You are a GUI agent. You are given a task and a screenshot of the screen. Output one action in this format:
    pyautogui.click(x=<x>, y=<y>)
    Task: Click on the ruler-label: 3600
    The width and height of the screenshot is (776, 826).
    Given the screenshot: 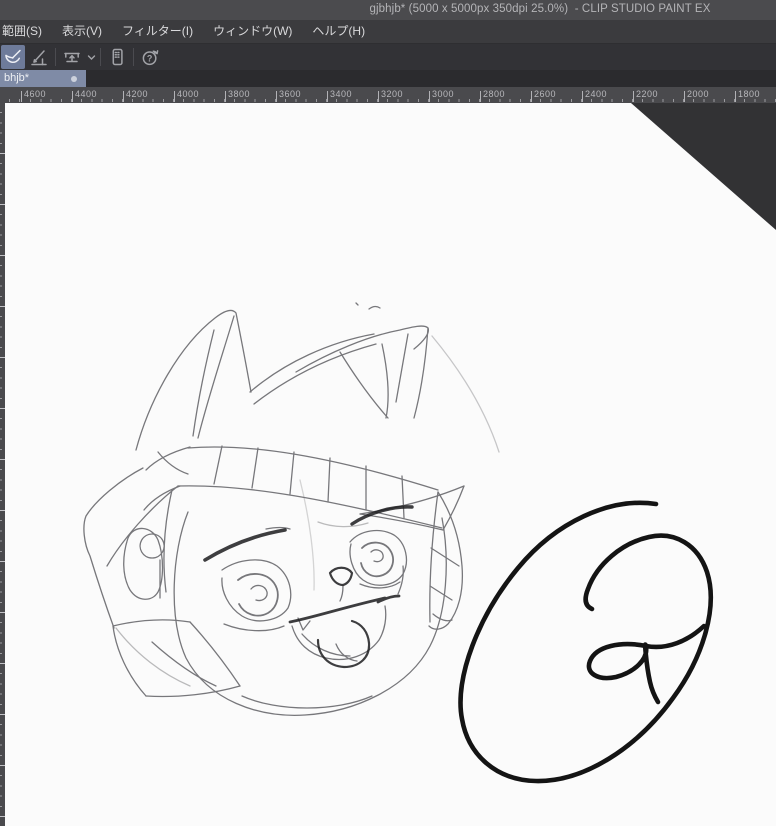 What is the action you would take?
    pyautogui.click(x=290, y=94)
    